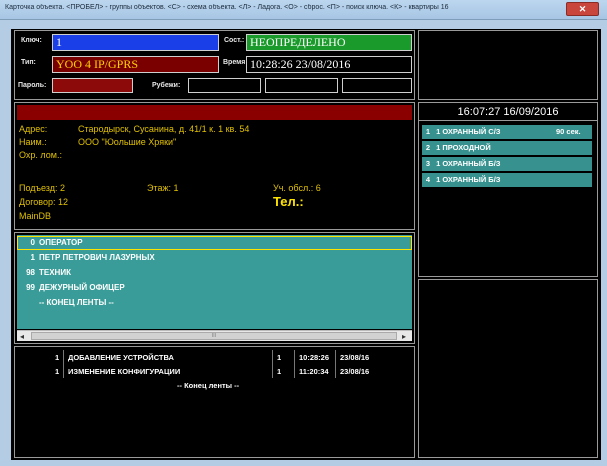 This screenshot has width=607, height=466. I want to click on contact-row: 1 ПЕТР ПЕТРОВИЧ ЛАЗУРНЫХ, so click(214, 258).